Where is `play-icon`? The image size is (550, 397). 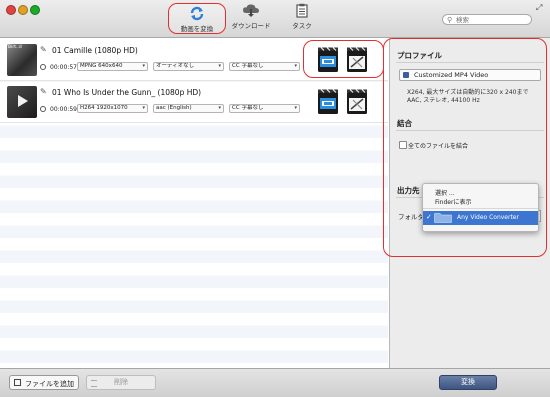 play-icon is located at coordinates (23, 101).